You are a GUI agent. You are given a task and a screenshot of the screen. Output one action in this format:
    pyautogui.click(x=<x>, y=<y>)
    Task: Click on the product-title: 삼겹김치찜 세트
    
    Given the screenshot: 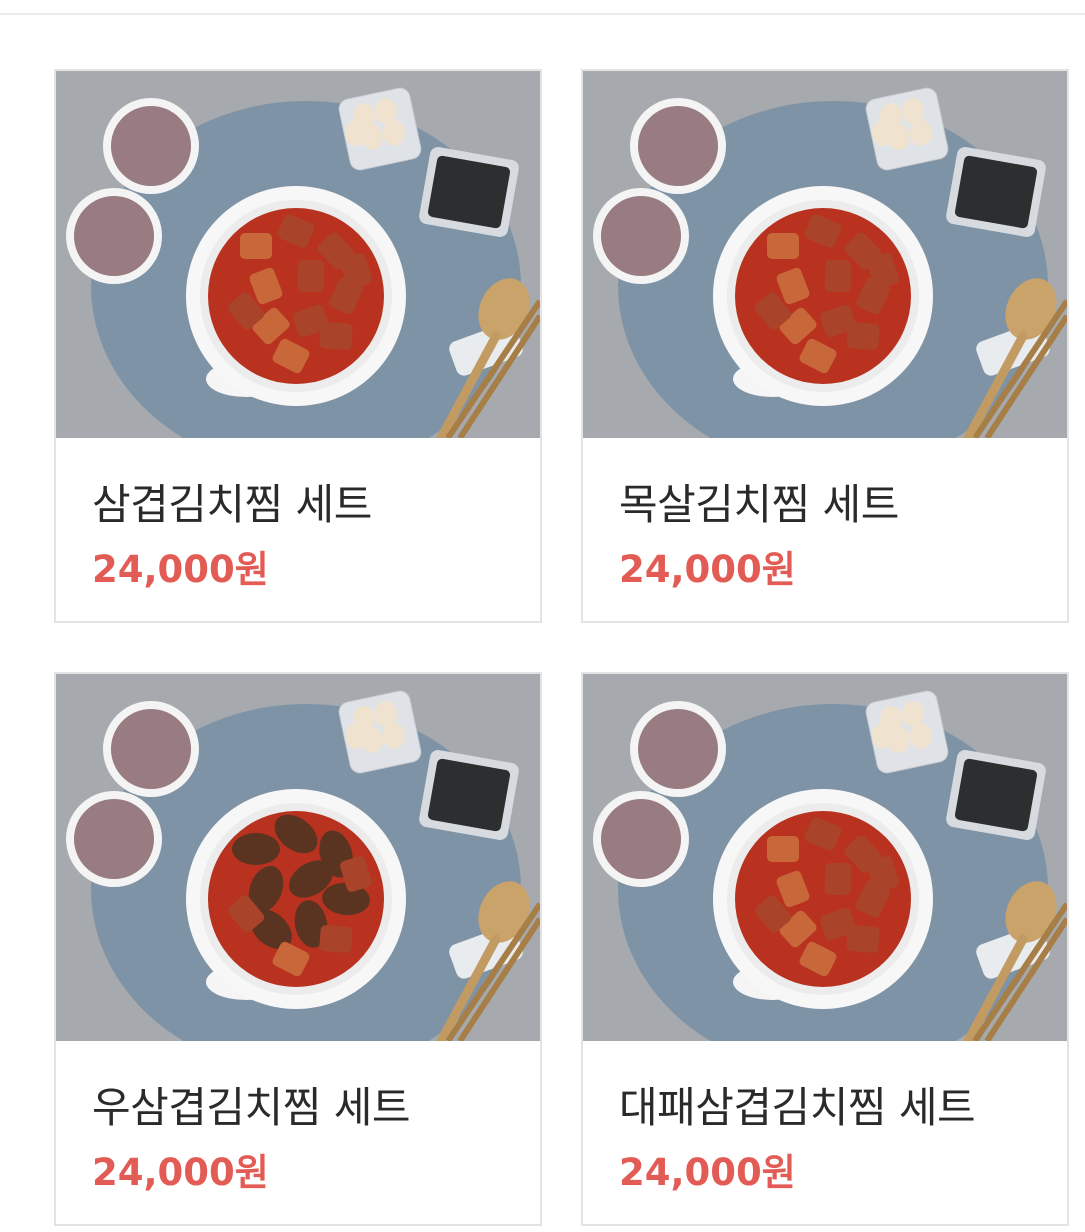 What is the action you would take?
    pyautogui.click(x=232, y=501)
    